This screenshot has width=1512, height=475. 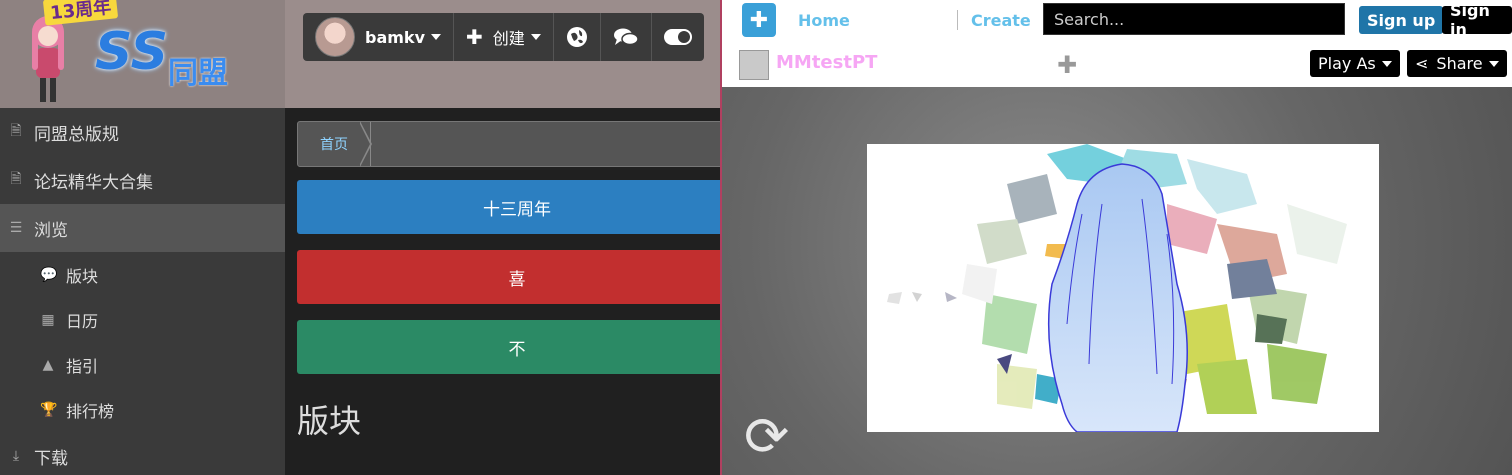 What do you see at coordinates (957, 20) in the screenshot?
I see `nav-separator` at bounding box center [957, 20].